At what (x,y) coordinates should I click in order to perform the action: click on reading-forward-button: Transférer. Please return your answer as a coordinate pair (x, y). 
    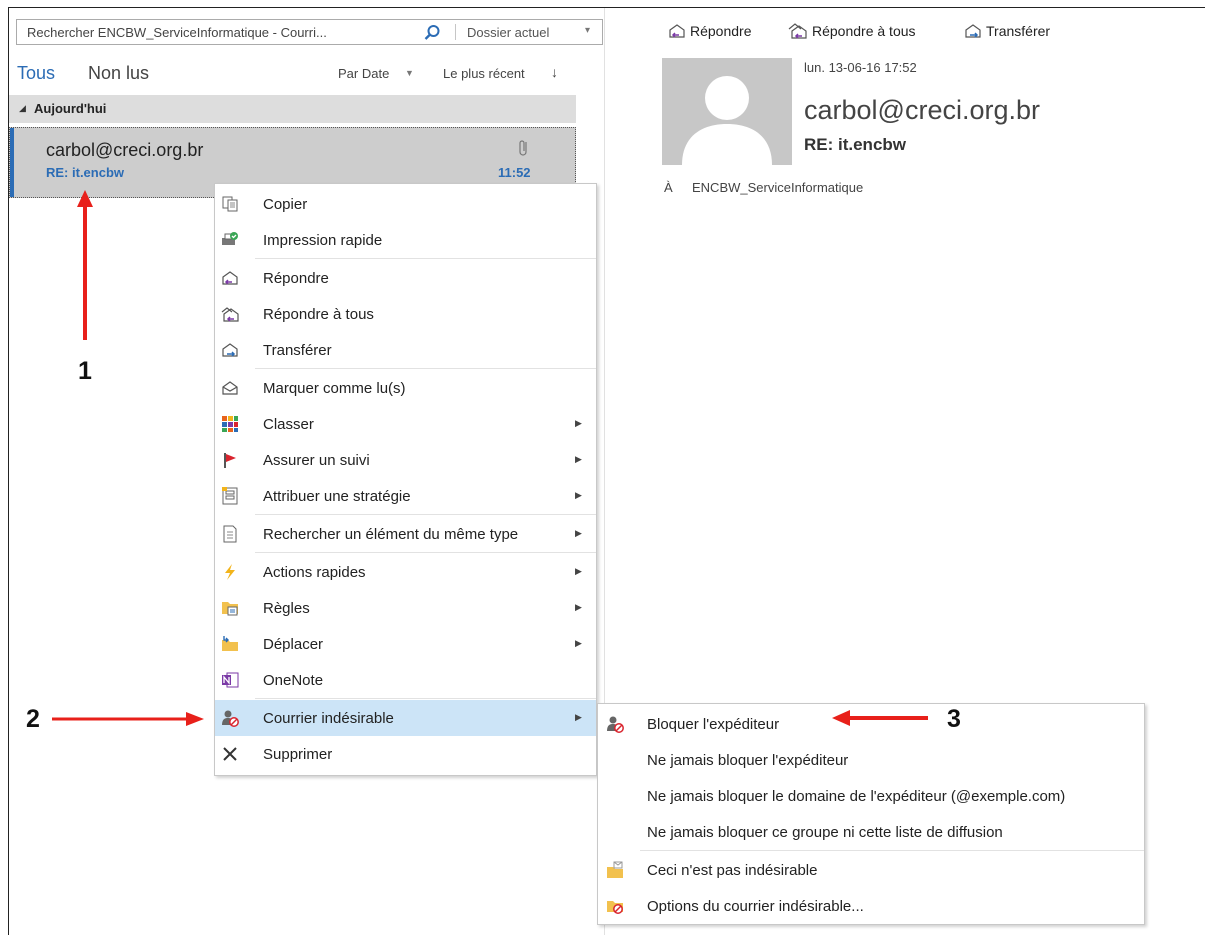
    Looking at the image, I should click on (1007, 31).